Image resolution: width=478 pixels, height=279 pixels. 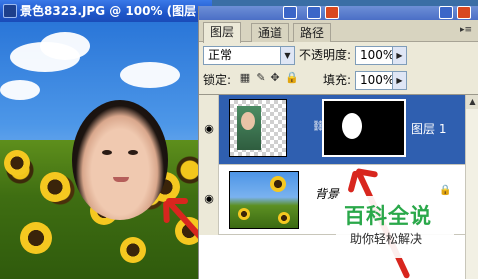 I want to click on move-icon: ✥, so click(x=275, y=78).